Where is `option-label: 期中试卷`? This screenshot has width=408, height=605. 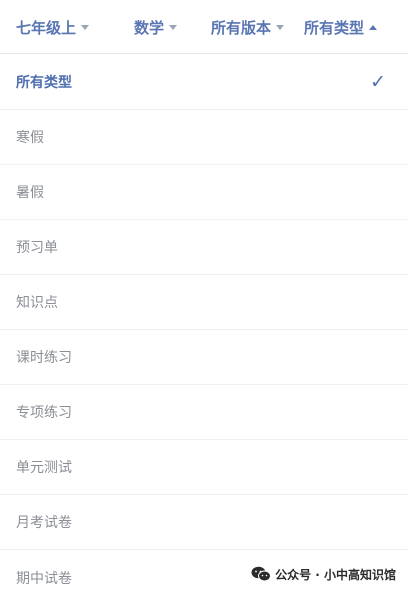
option-label: 期中试卷 is located at coordinates (44, 578).